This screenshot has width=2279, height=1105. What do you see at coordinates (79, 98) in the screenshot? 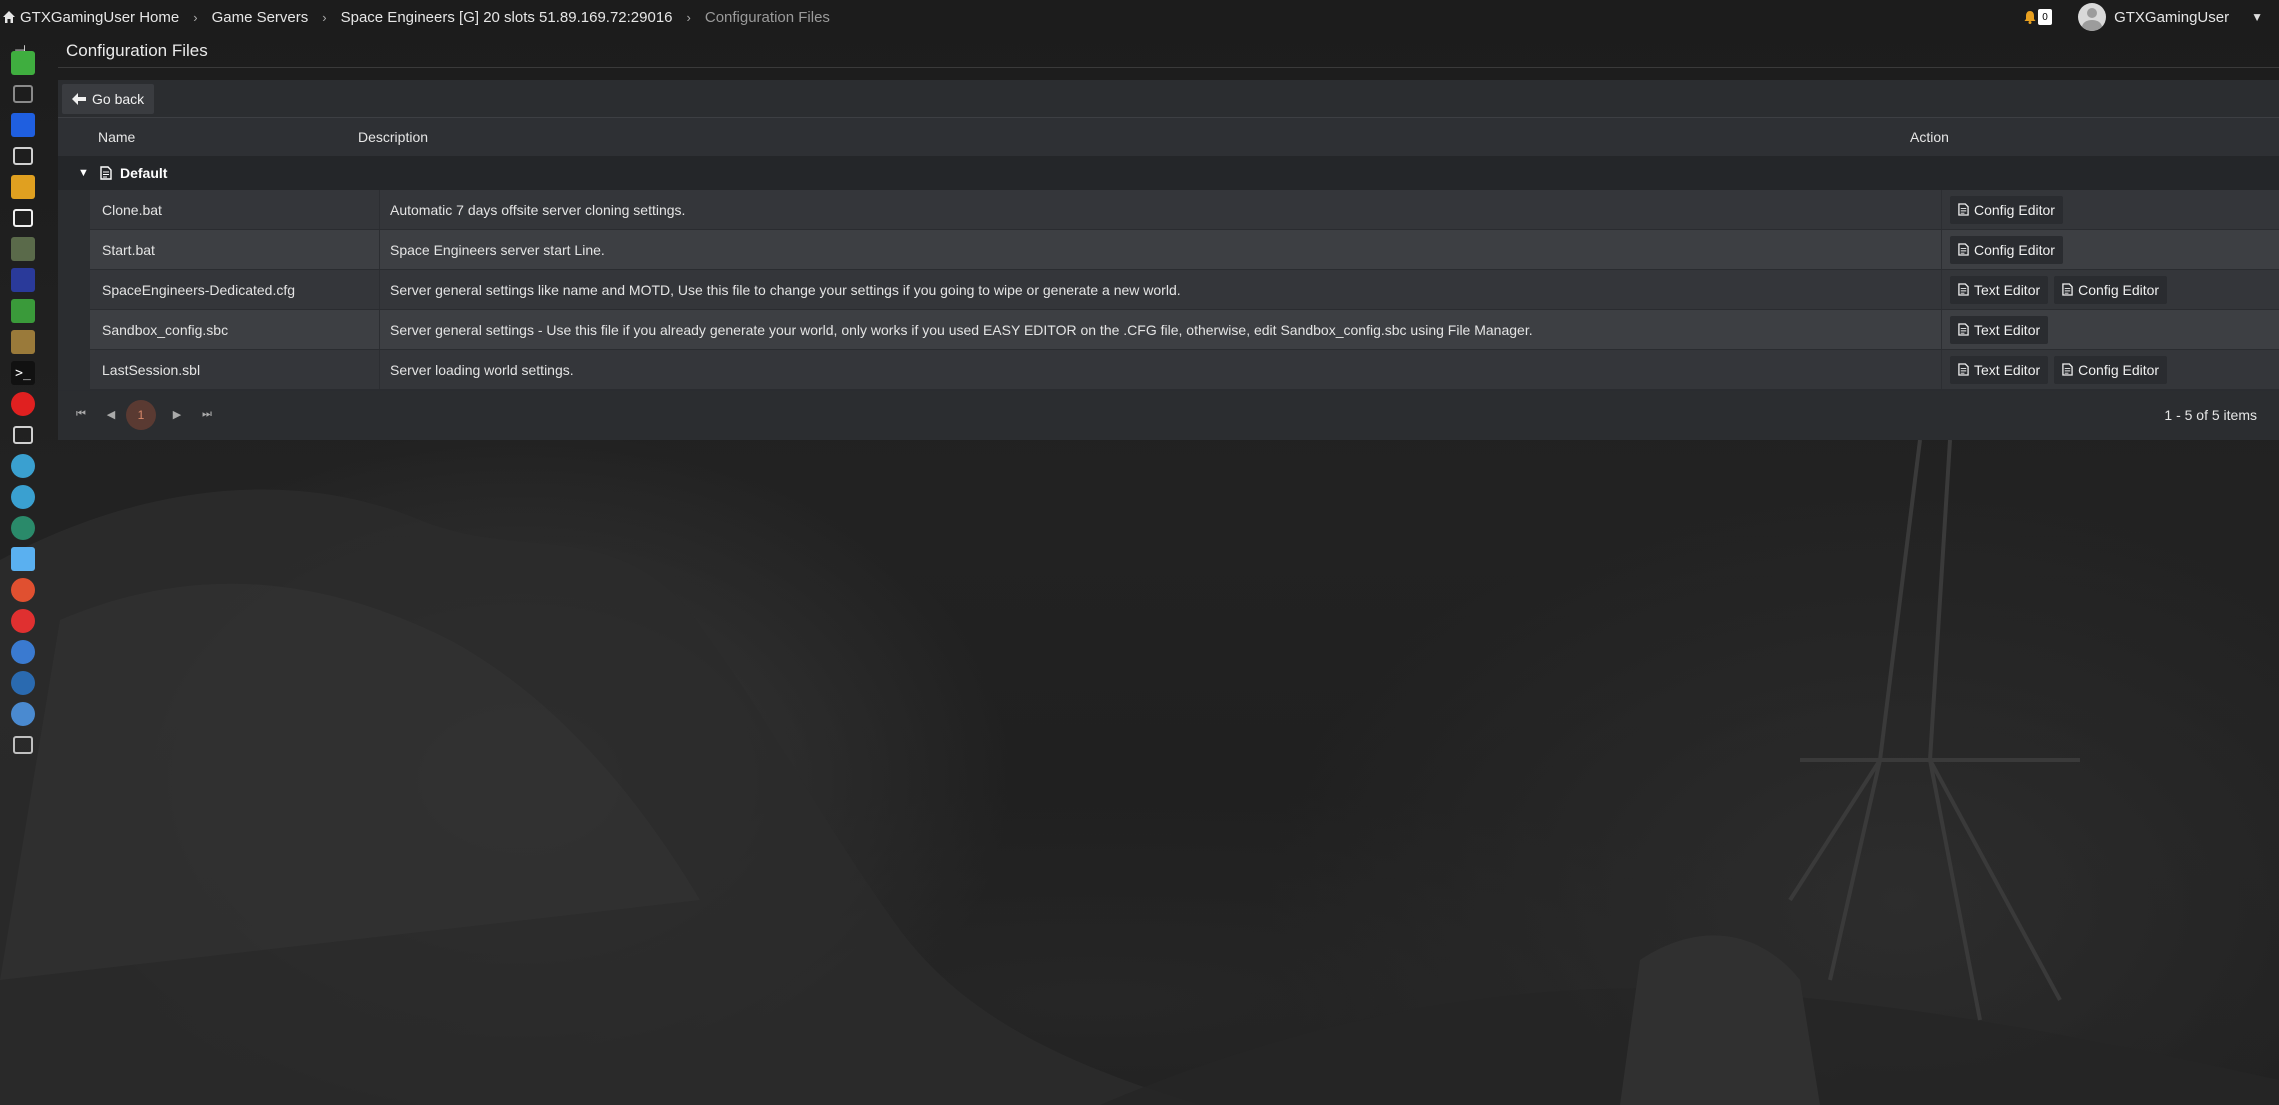
I see `arrow-left-icon` at bounding box center [79, 98].